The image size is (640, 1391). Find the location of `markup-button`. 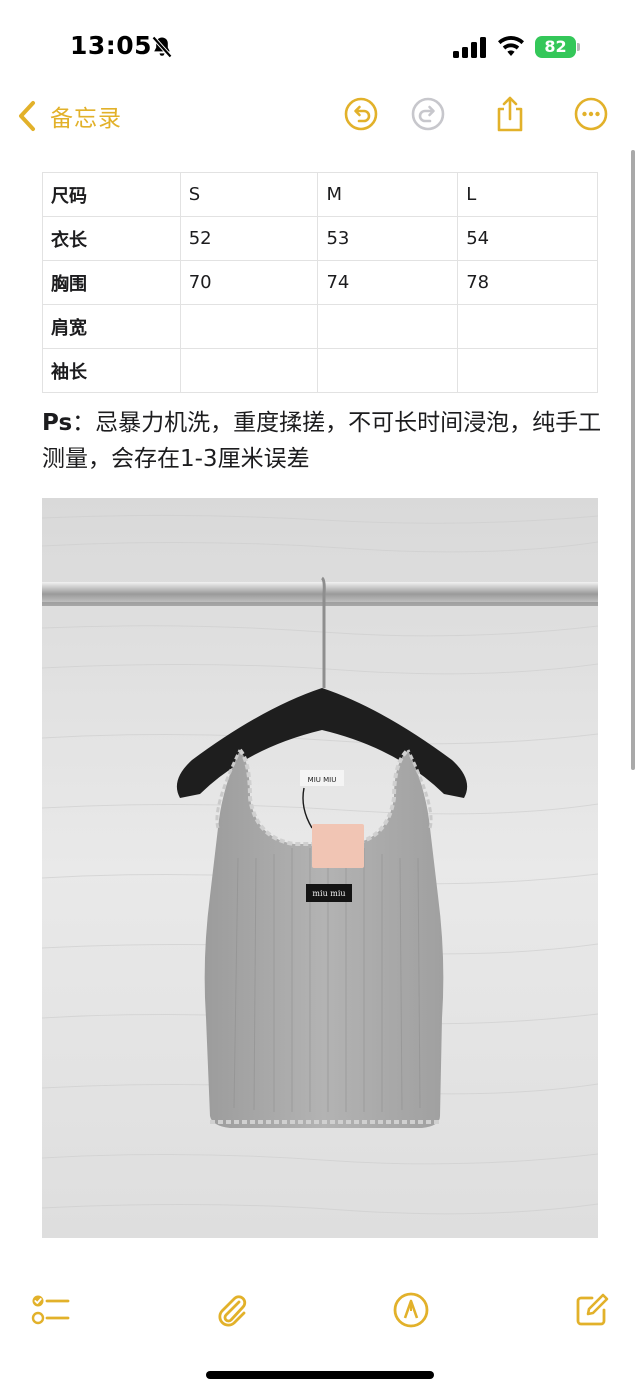

markup-button is located at coordinates (411, 1310).